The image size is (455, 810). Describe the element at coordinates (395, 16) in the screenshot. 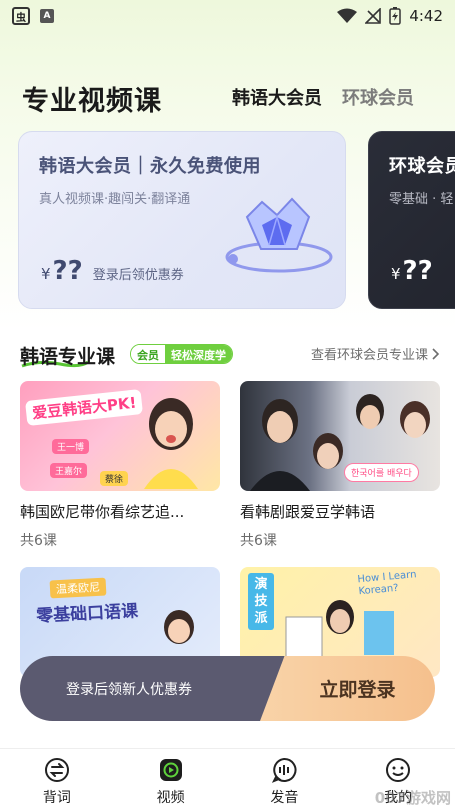

I see `battery-charging-icon` at that location.